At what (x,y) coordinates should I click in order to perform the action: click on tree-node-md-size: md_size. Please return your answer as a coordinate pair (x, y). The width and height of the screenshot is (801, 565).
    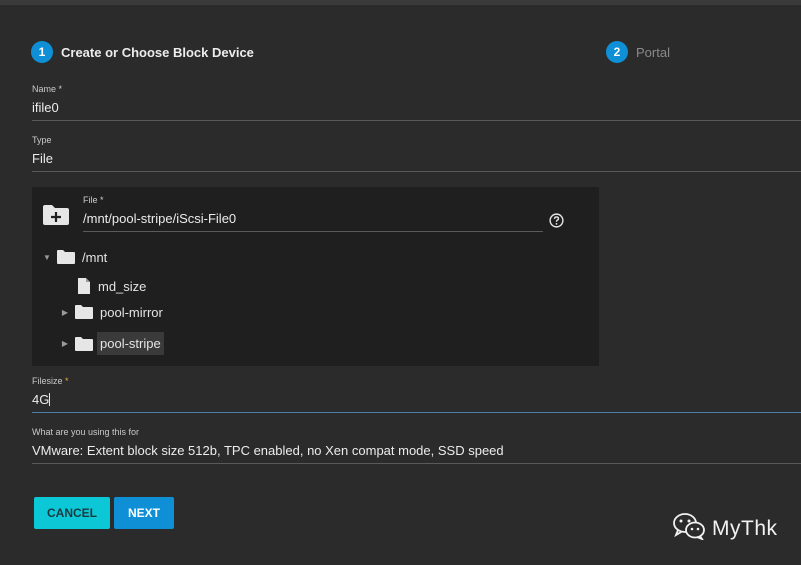
    Looking at the image, I should click on (104, 286).